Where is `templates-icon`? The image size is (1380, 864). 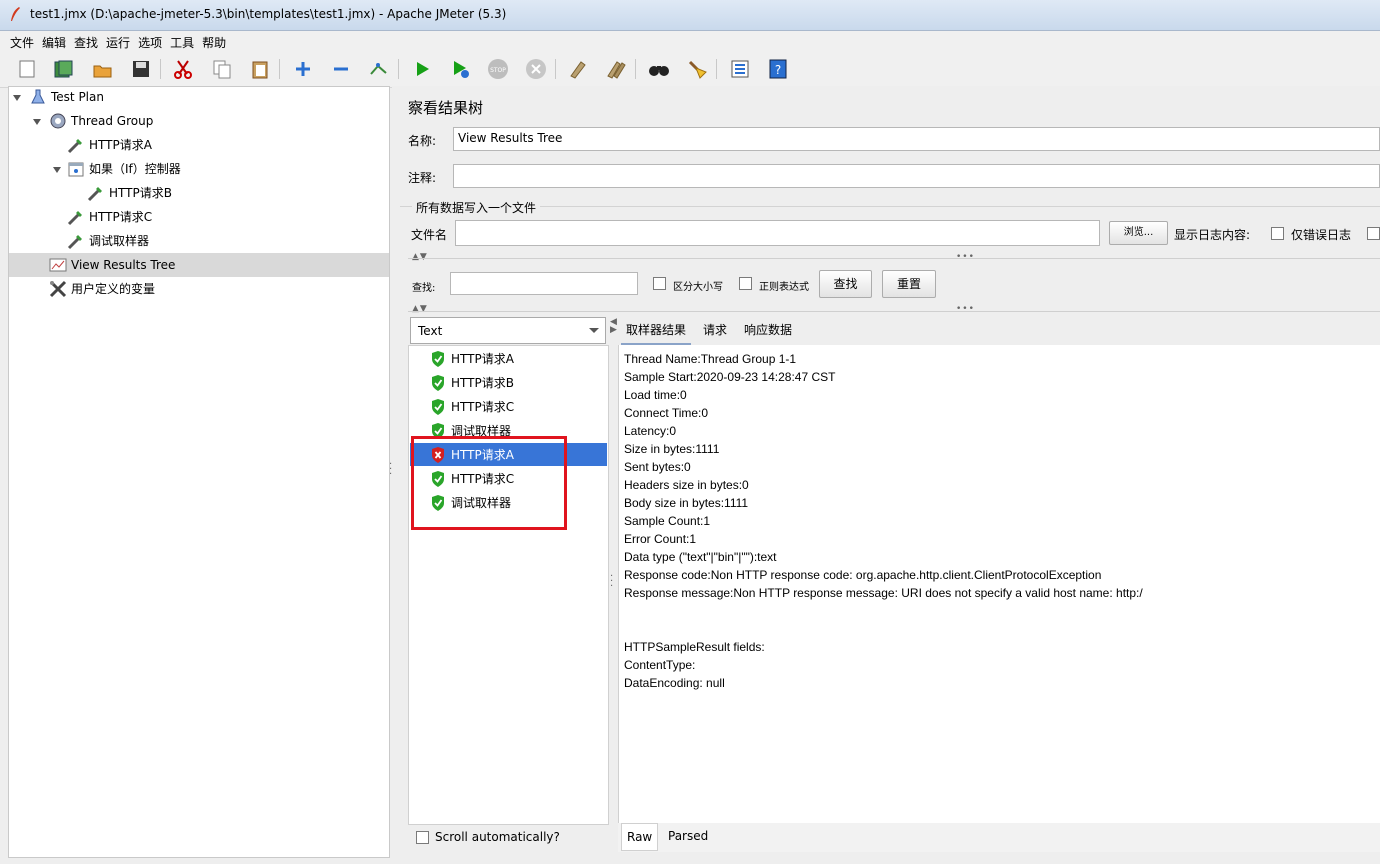
templates-icon is located at coordinates (64, 69).